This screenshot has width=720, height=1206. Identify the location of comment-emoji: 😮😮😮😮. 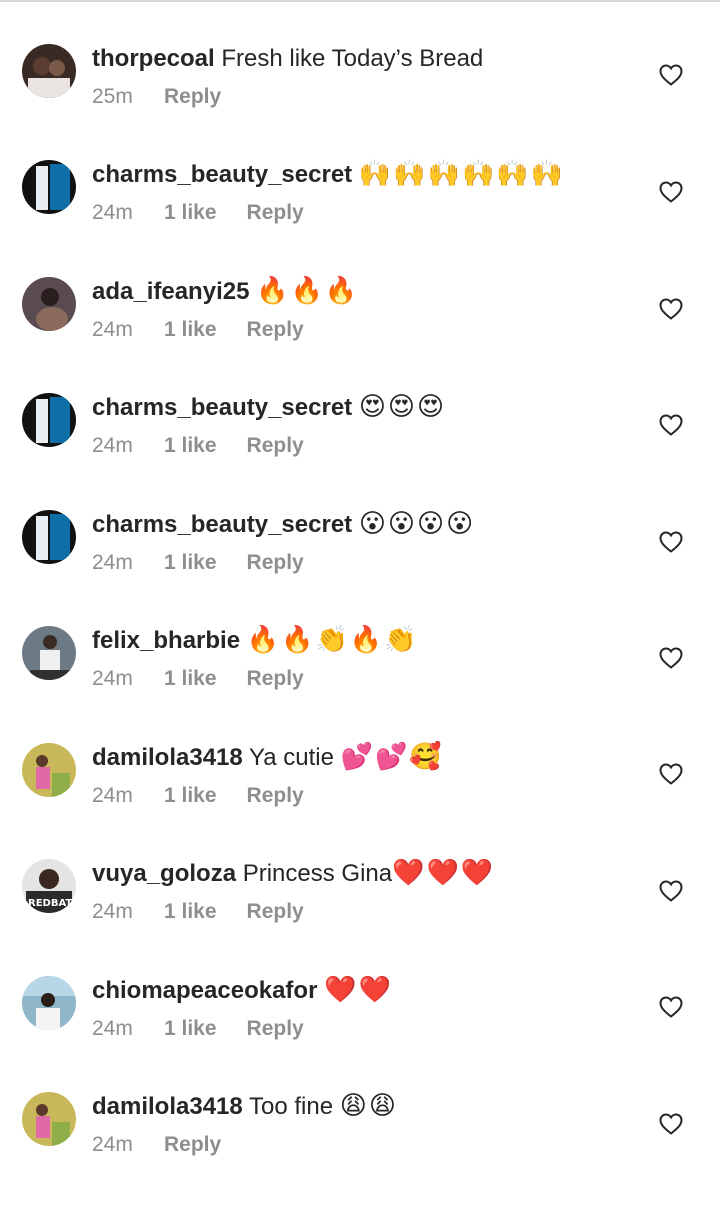
(417, 523).